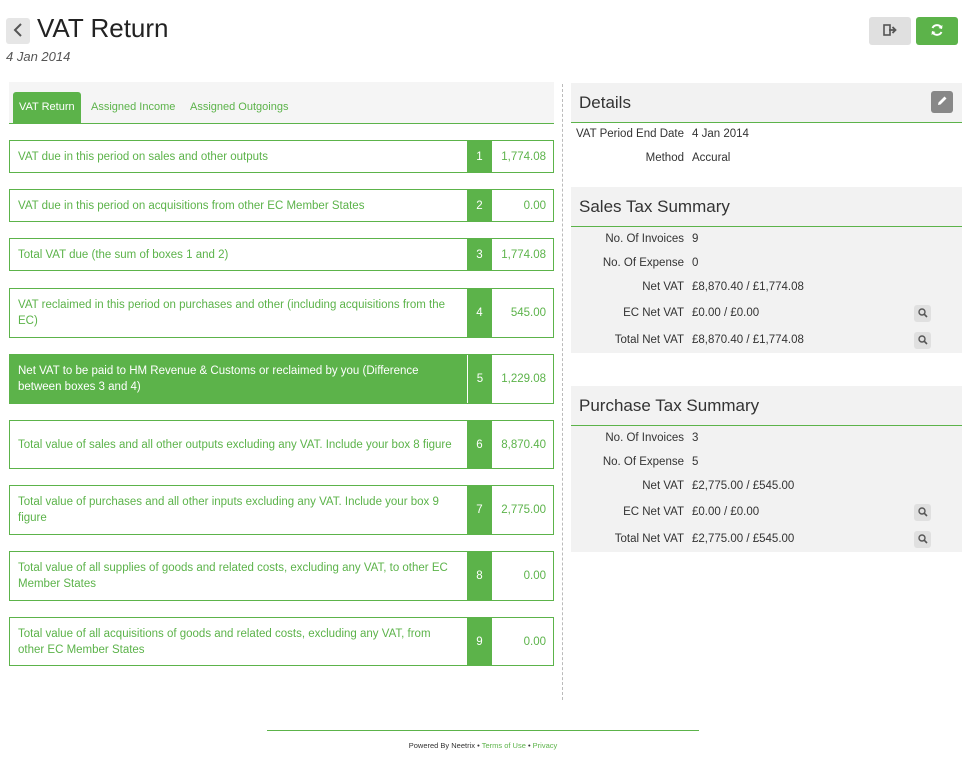  Describe the element at coordinates (766, 103) in the screenshot. I see `details-header: Details` at that location.